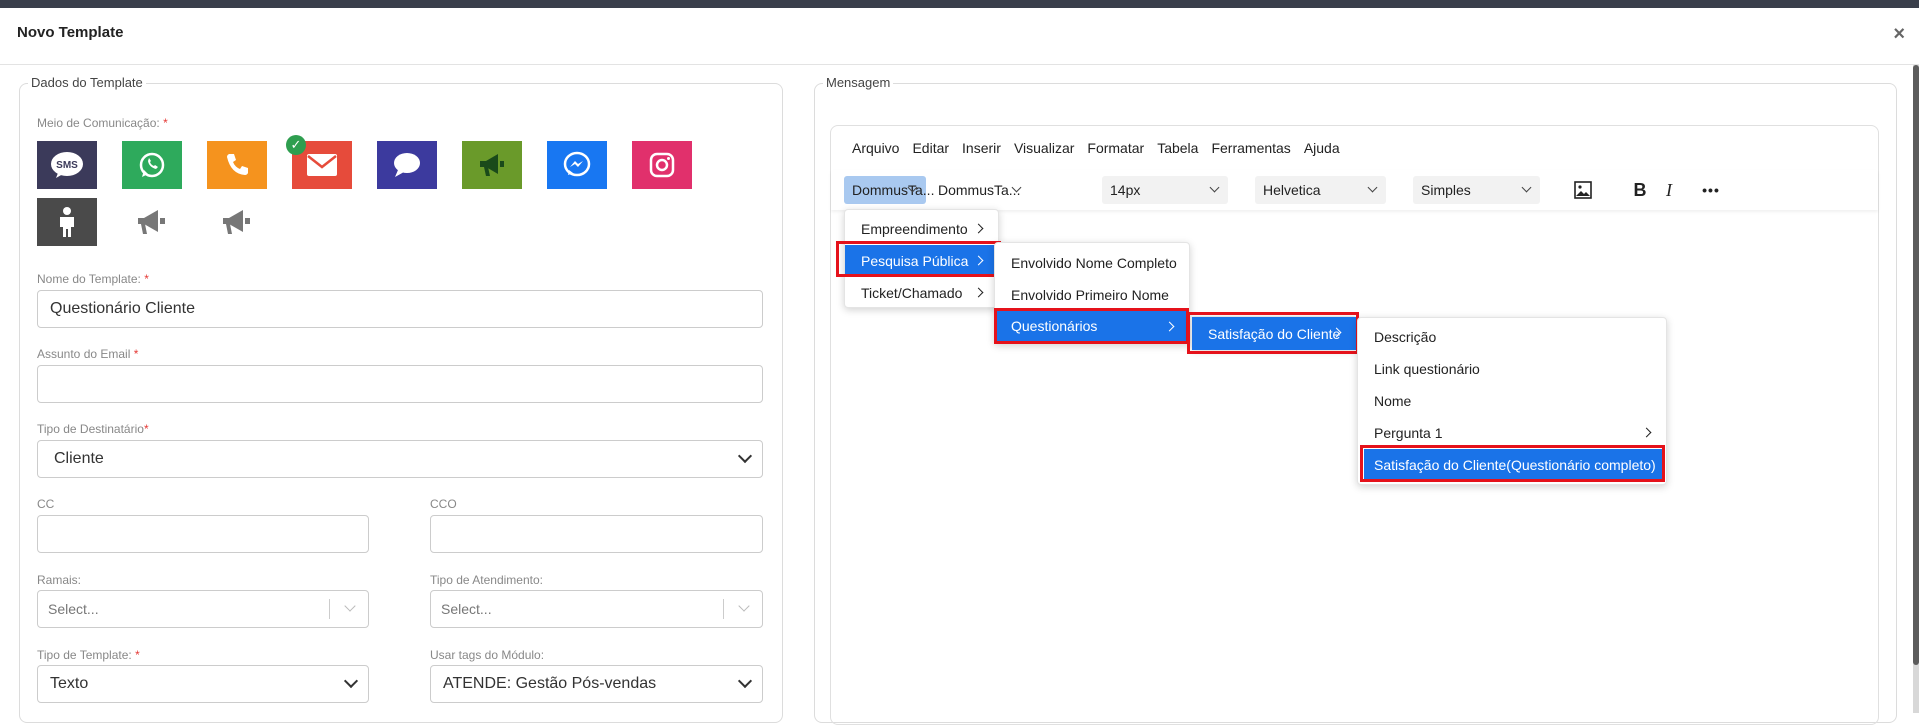 The image size is (1919, 725). Describe the element at coordinates (1177, 148) in the screenshot. I see `menu-tabela: Tabela` at that location.